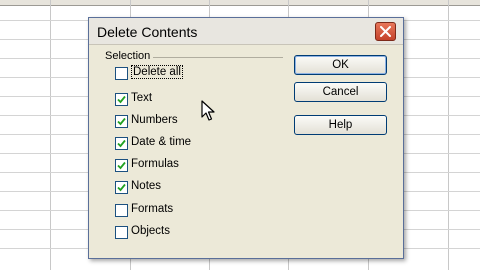 This screenshot has height=270, width=480. Describe the element at coordinates (155, 164) in the screenshot. I see `checkbox-label: Formulas` at that location.